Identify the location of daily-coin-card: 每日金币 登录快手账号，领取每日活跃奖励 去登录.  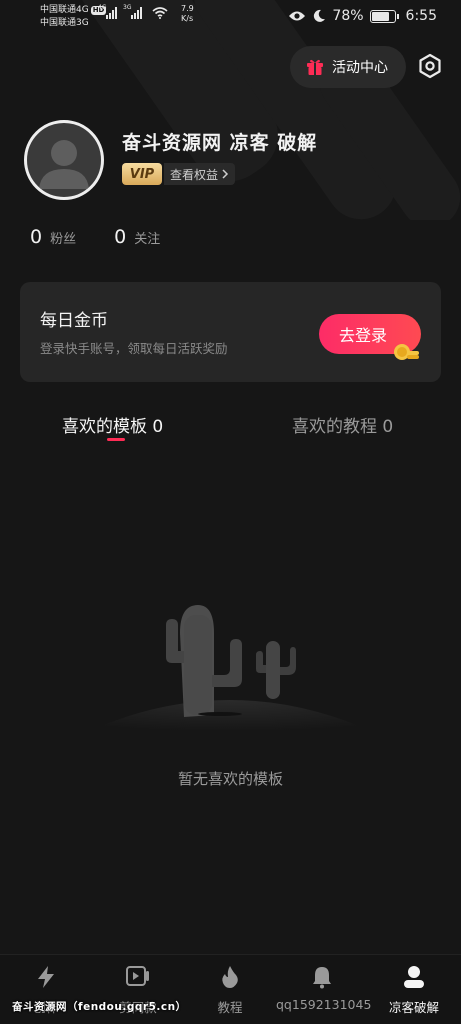
(230, 332).